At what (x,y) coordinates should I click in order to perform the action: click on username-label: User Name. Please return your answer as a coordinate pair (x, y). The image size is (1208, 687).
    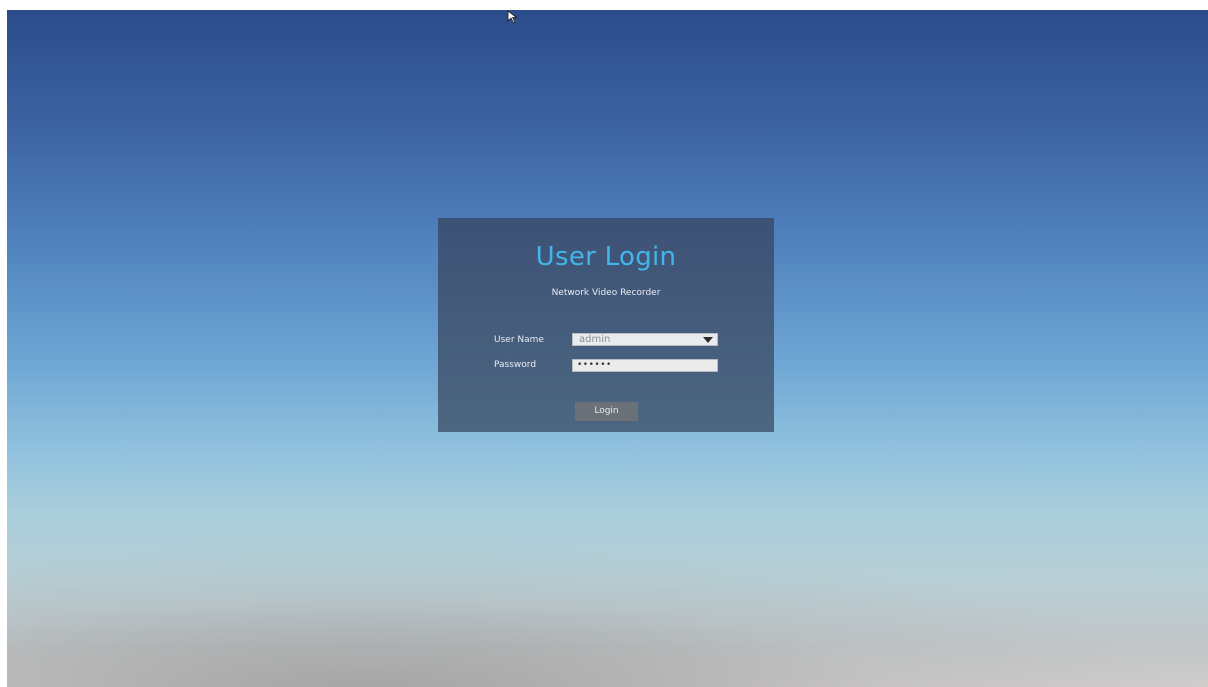
    Looking at the image, I should click on (519, 340).